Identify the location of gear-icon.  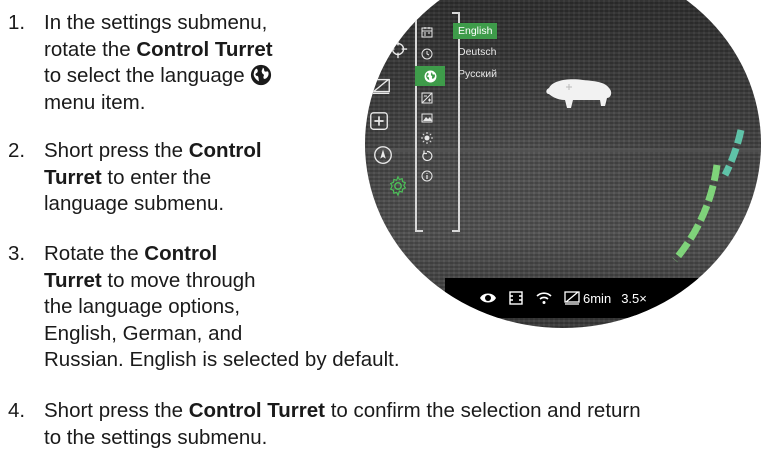
(398, 186).